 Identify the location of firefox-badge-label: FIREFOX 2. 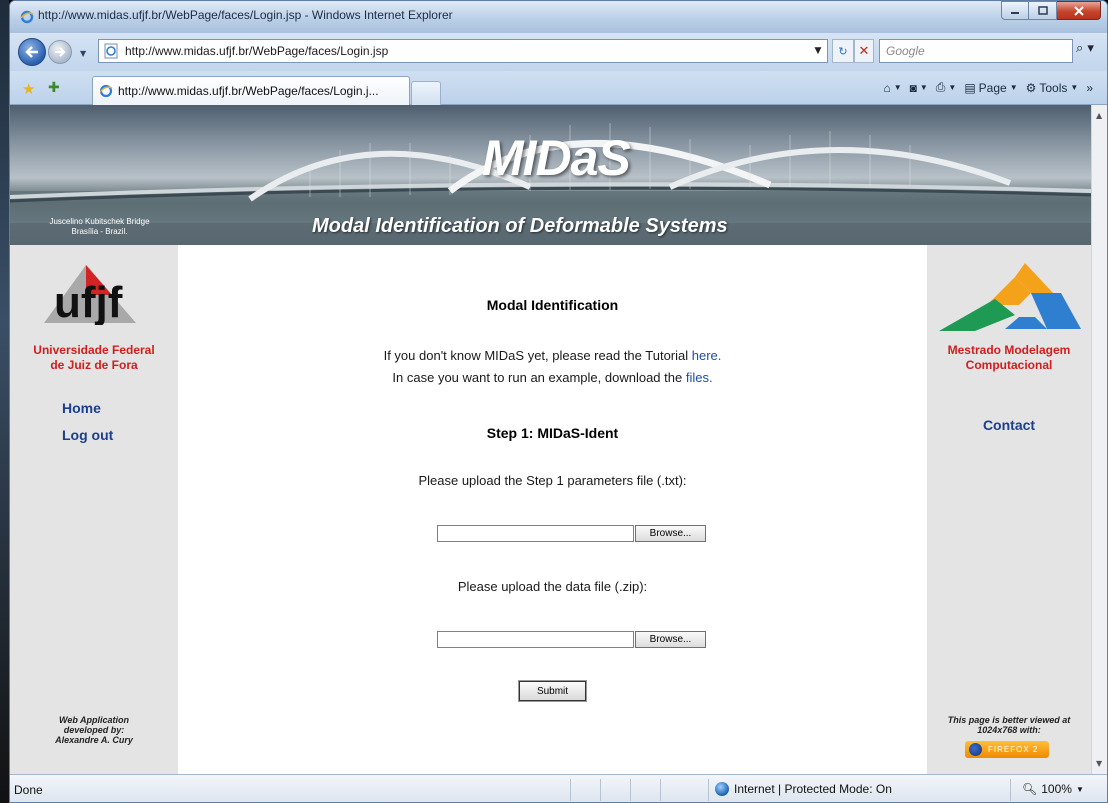
(1013, 749).